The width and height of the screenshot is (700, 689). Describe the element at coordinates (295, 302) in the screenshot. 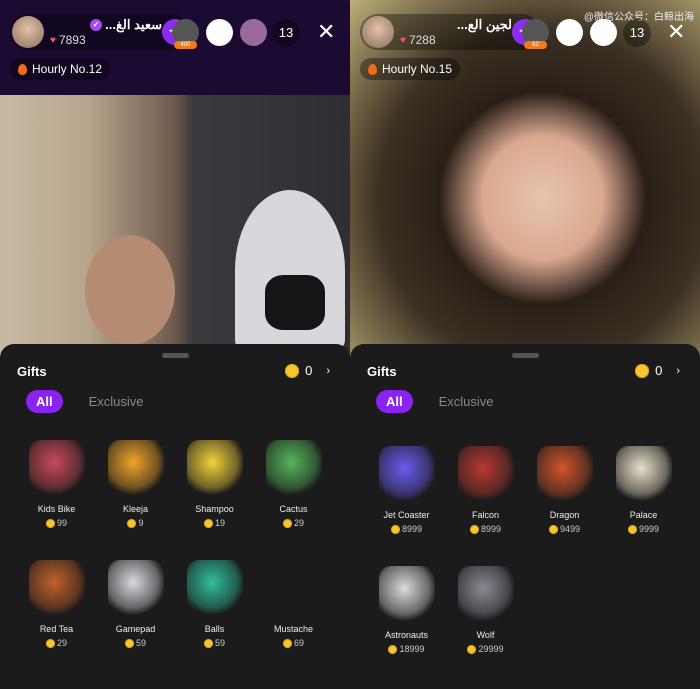

I see `mask` at that location.